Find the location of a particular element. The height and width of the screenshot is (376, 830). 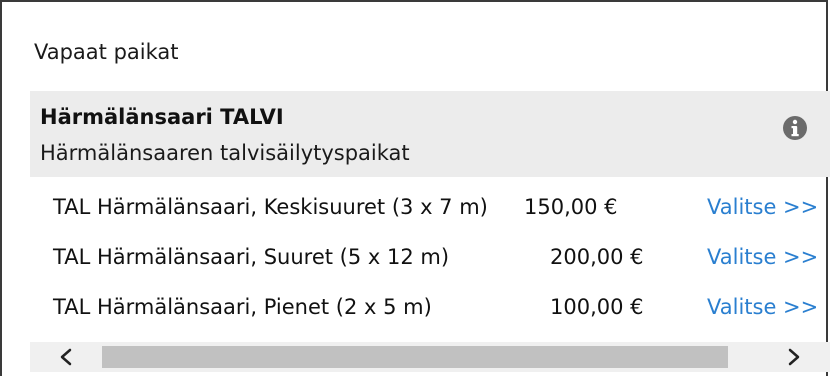

spot-price: 200,00 € is located at coordinates (597, 257).